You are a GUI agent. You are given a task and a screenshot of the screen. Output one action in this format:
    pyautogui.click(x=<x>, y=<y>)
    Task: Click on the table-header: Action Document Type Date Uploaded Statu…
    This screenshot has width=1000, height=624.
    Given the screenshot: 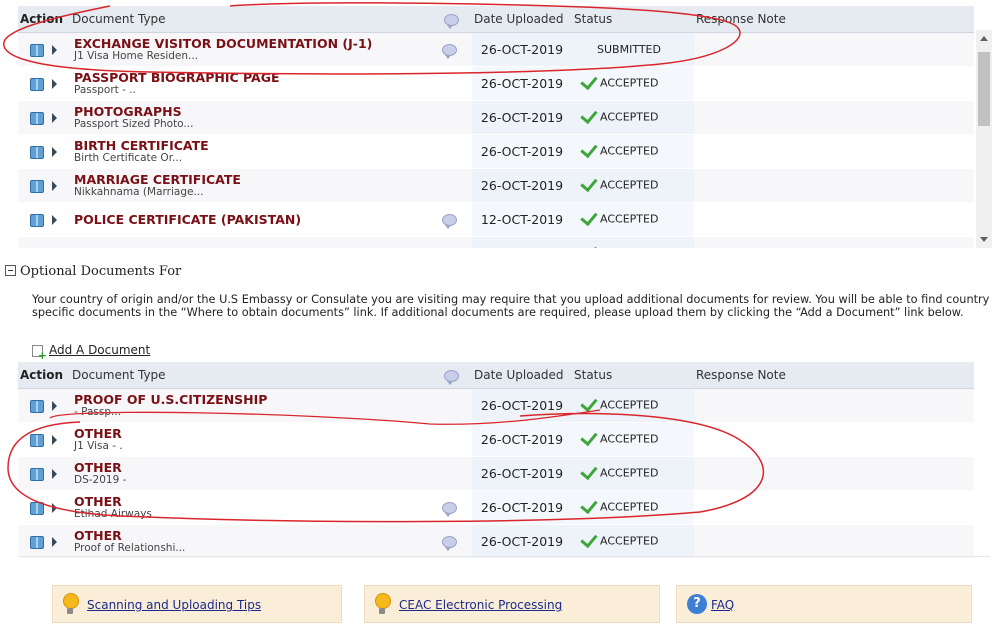 What is the action you would take?
    pyautogui.click(x=496, y=375)
    